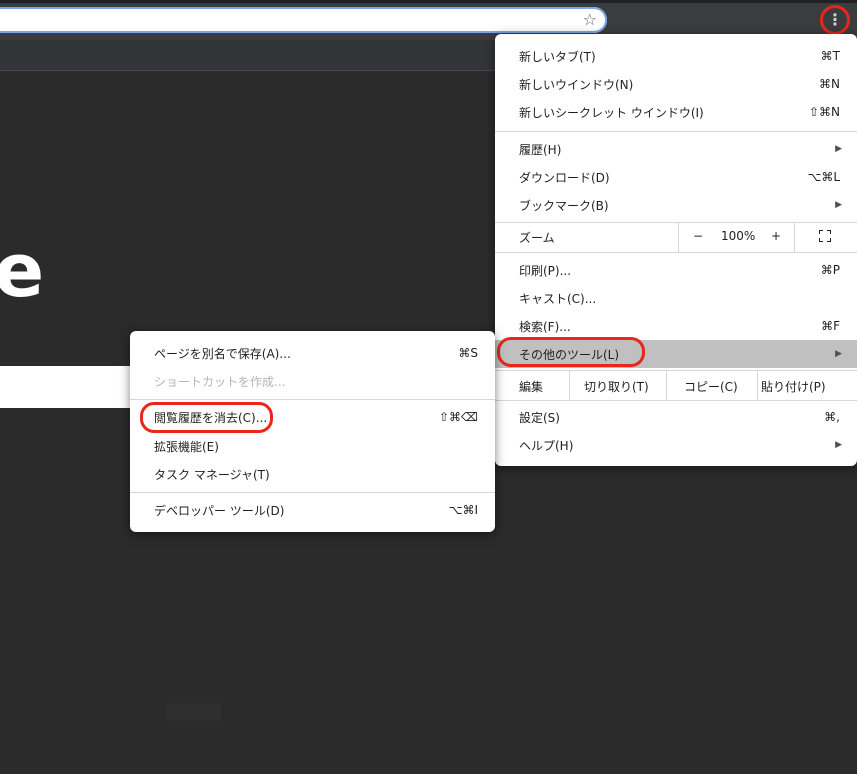  Describe the element at coordinates (676, 84) in the screenshot. I see `menu-item-new-window: 新しいウインドウ(N) ⌘N` at that location.